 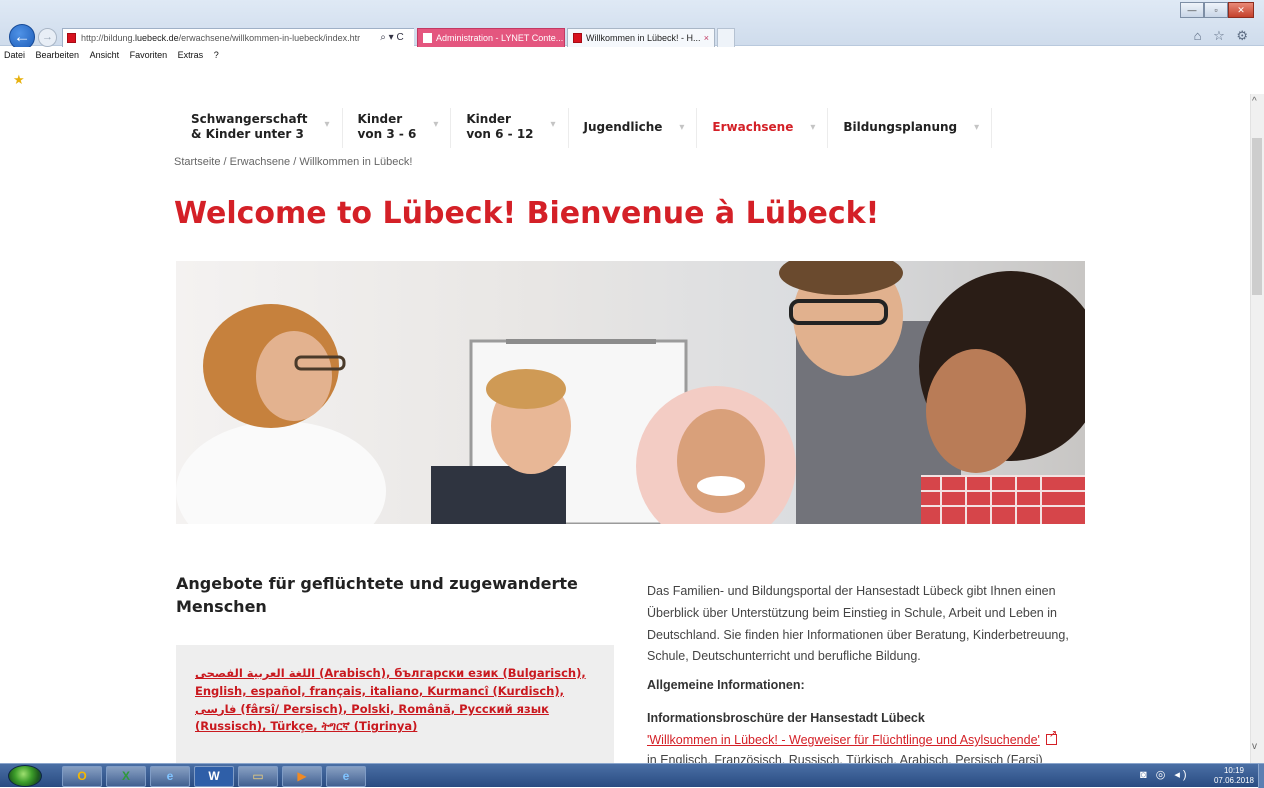 I want to click on maximize-button: ▫, so click(x=1216, y=10).